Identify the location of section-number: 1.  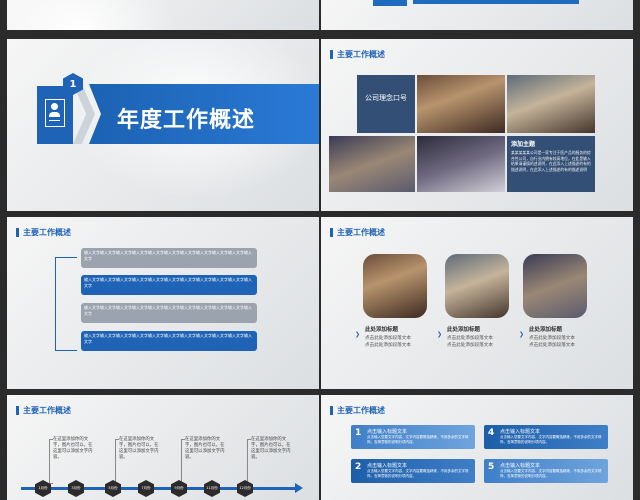
(73, 84).